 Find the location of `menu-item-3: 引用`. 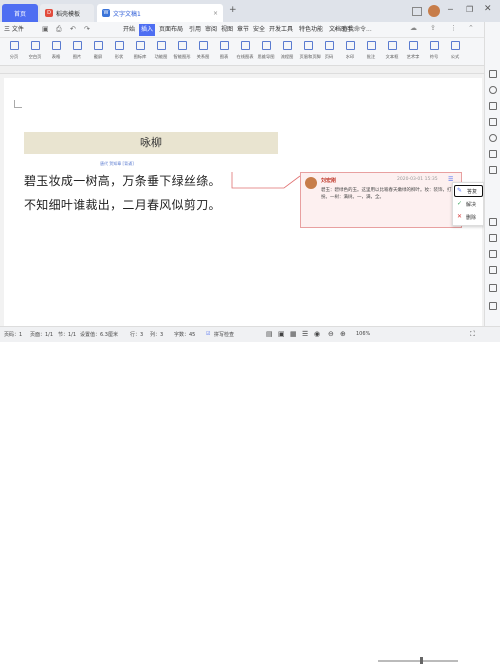

menu-item-3: 引用 is located at coordinates (195, 30).